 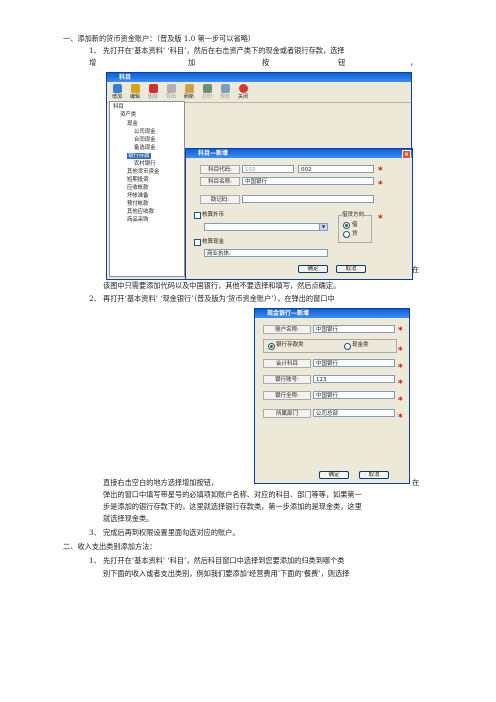 I want to click on tree-item: 商品采购, so click(x=138, y=220).